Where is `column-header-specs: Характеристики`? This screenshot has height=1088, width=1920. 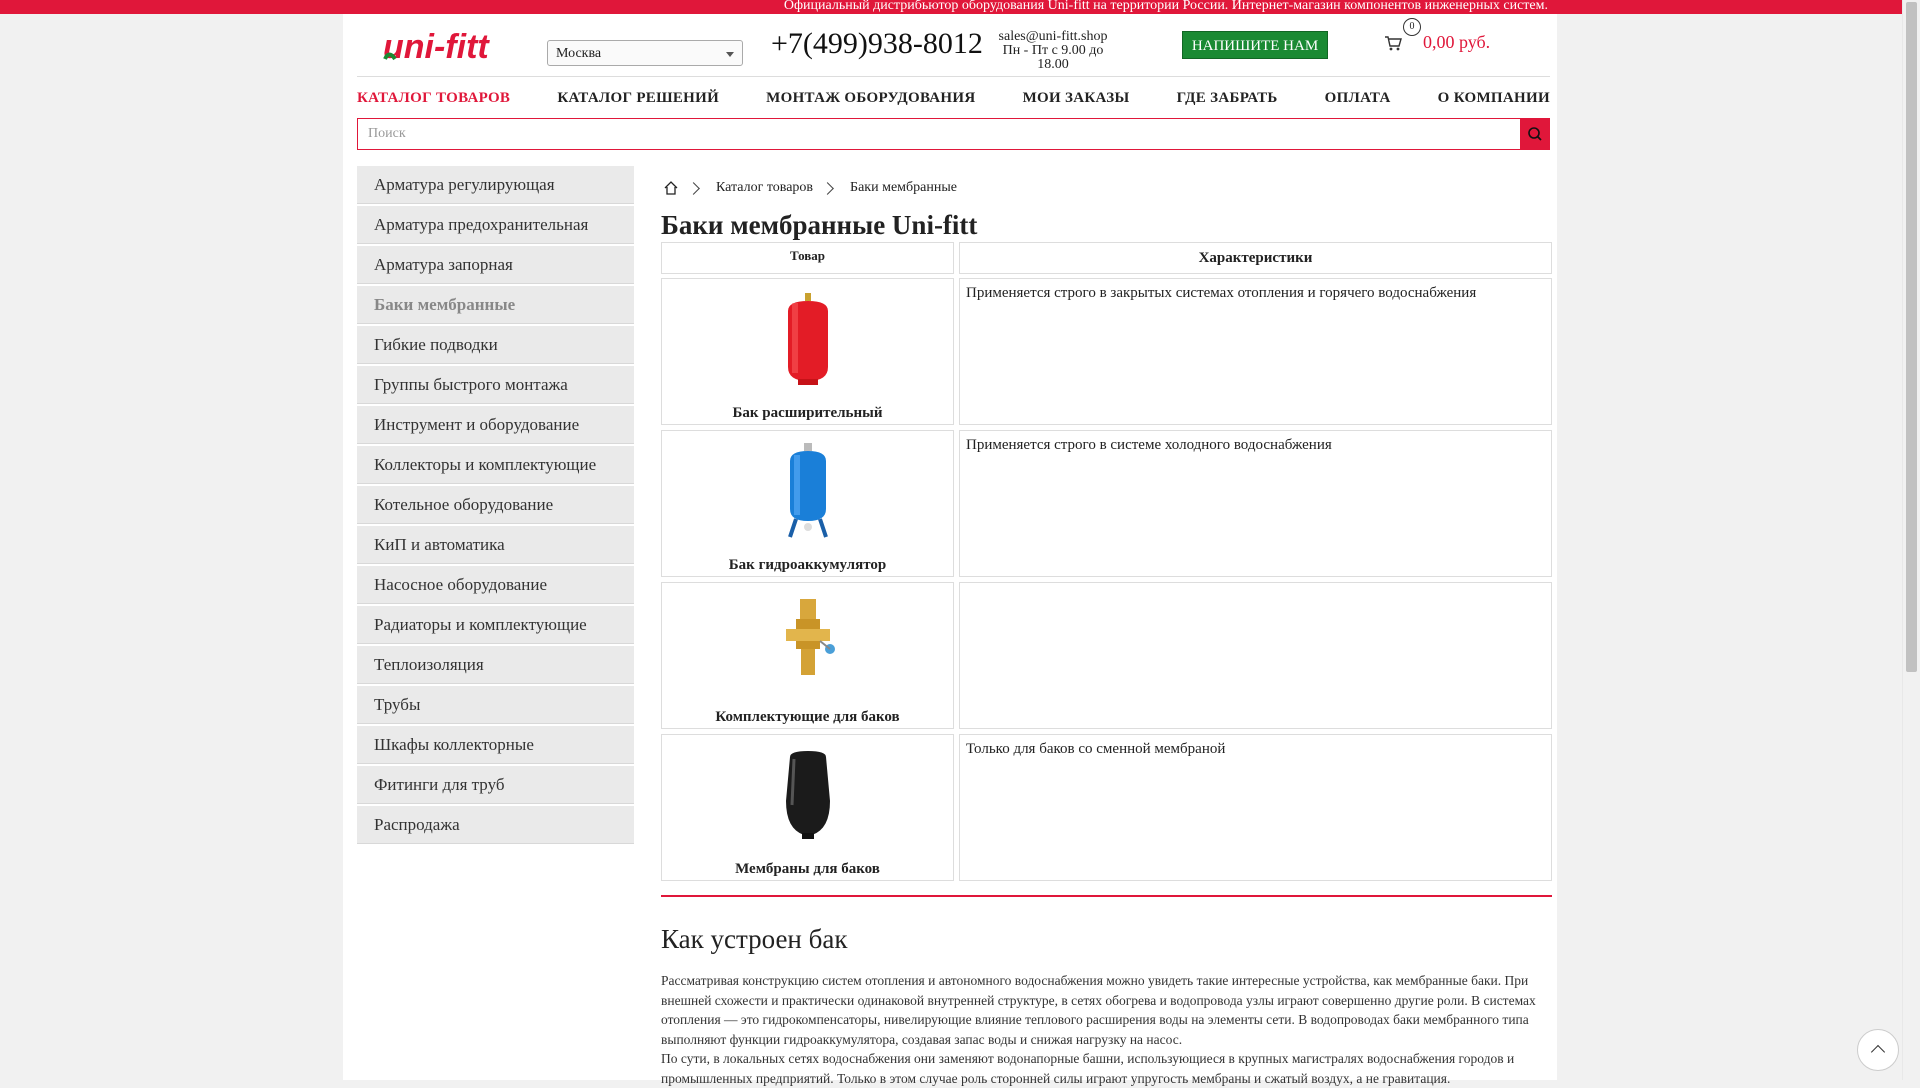 column-header-specs: Характеристики is located at coordinates (1255, 258).